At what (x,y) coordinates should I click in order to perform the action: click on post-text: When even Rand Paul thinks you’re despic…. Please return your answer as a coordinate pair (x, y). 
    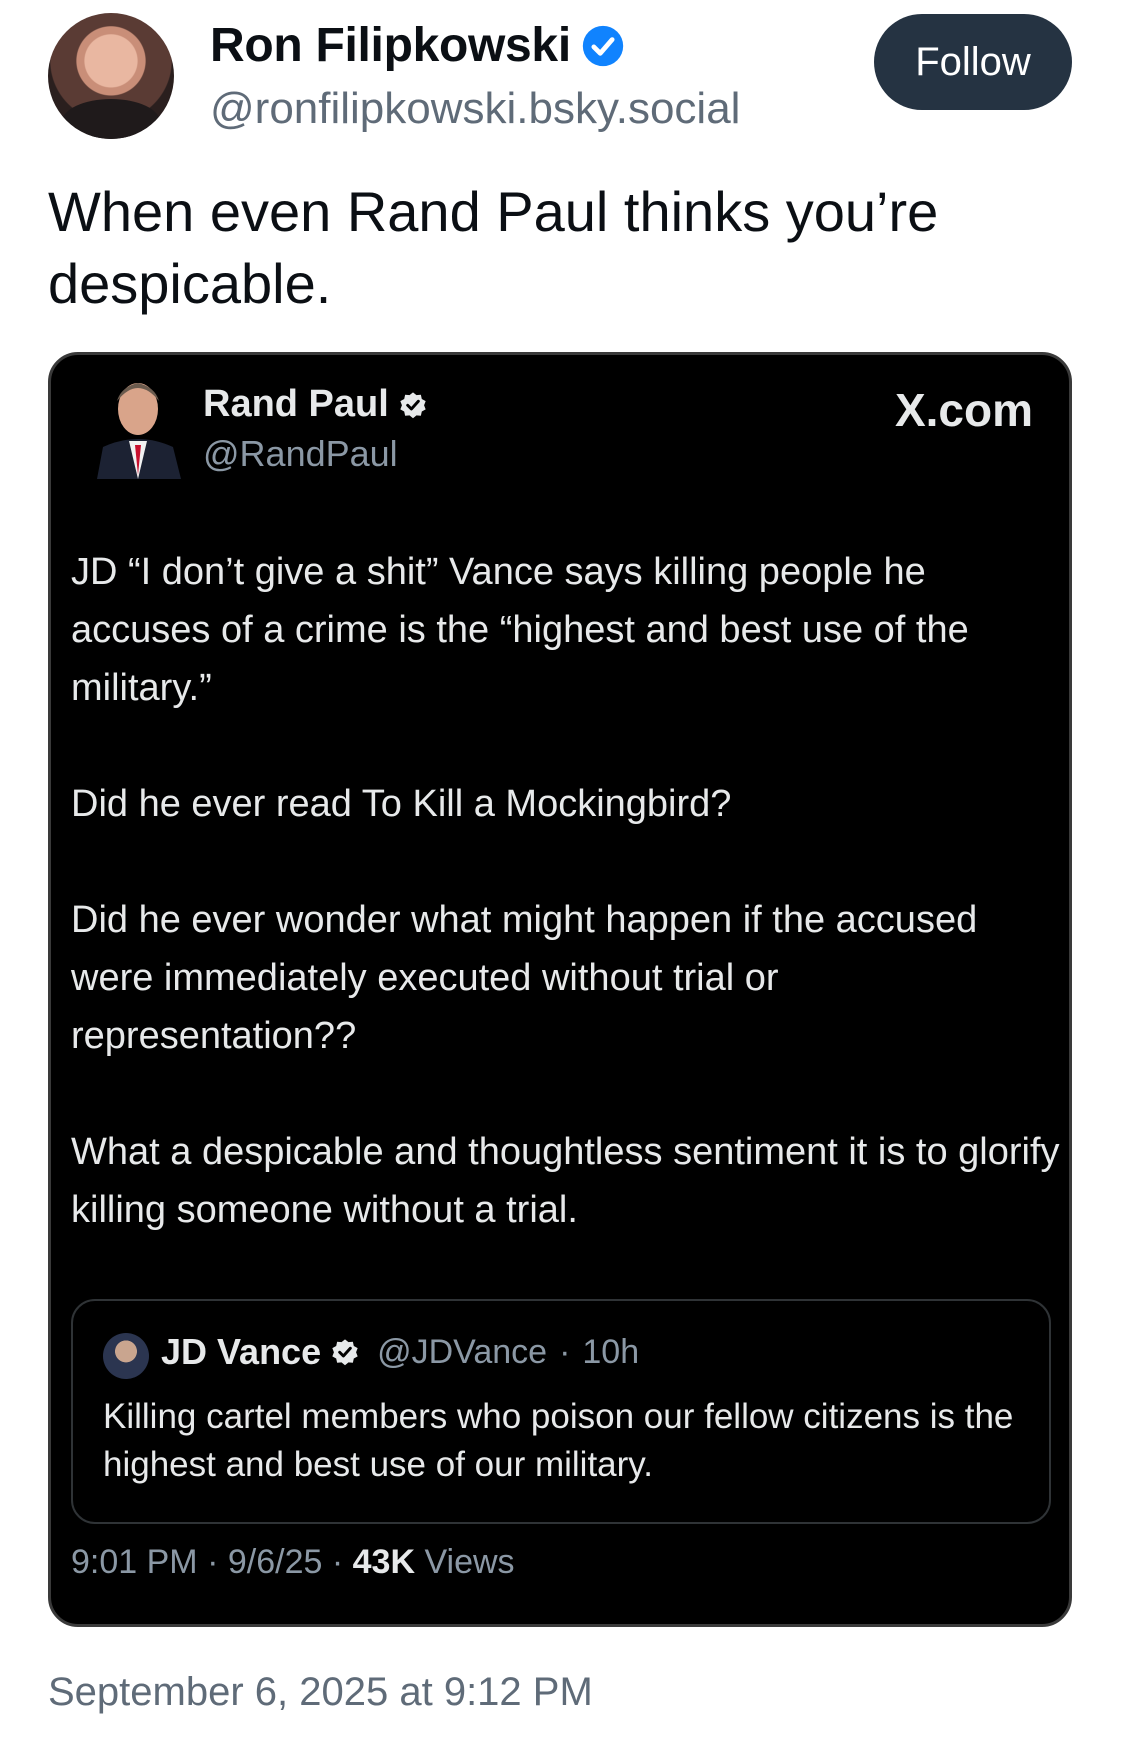
    Looking at the image, I should click on (493, 247).